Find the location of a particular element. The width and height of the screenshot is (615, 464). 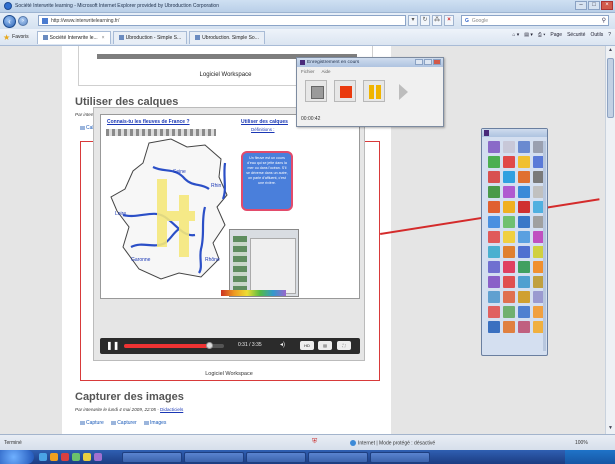

stop-icon: × is located at coordinates (449, 20).